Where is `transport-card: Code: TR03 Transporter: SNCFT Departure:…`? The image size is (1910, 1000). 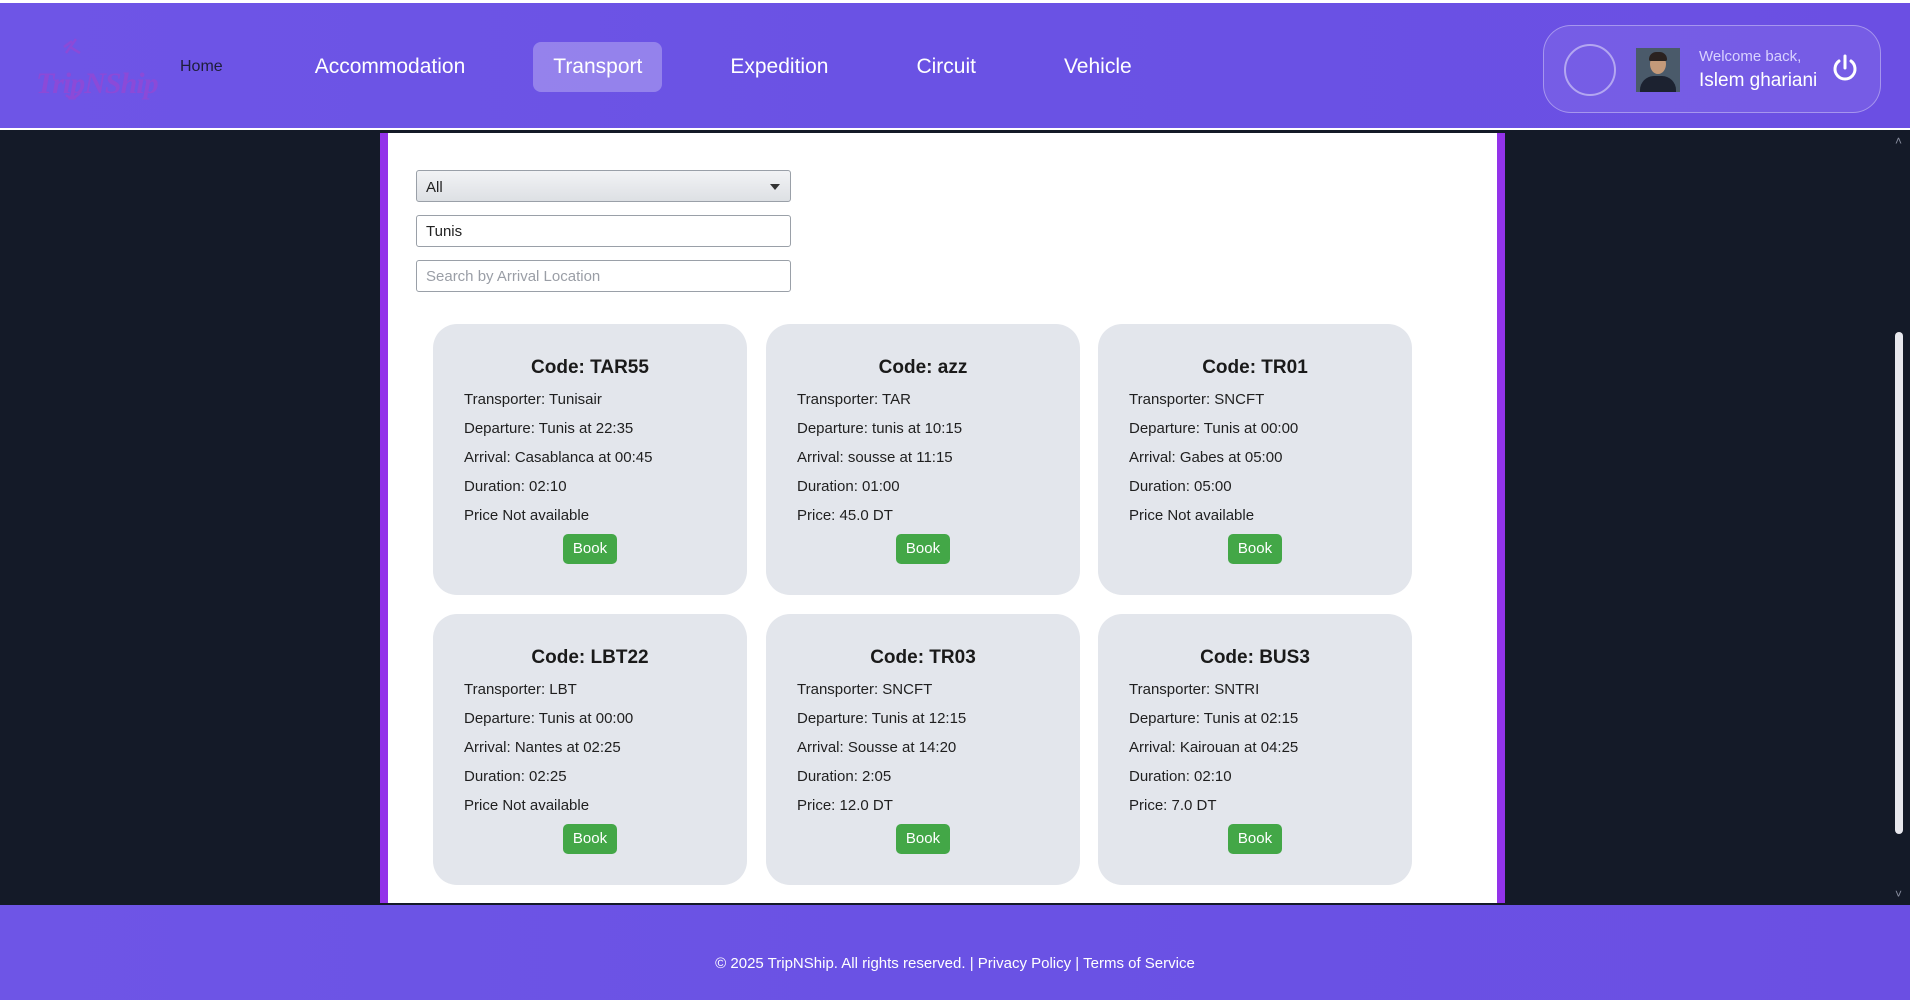
transport-card: Code: TR03 Transporter: SNCFT Departure:… is located at coordinates (923, 749).